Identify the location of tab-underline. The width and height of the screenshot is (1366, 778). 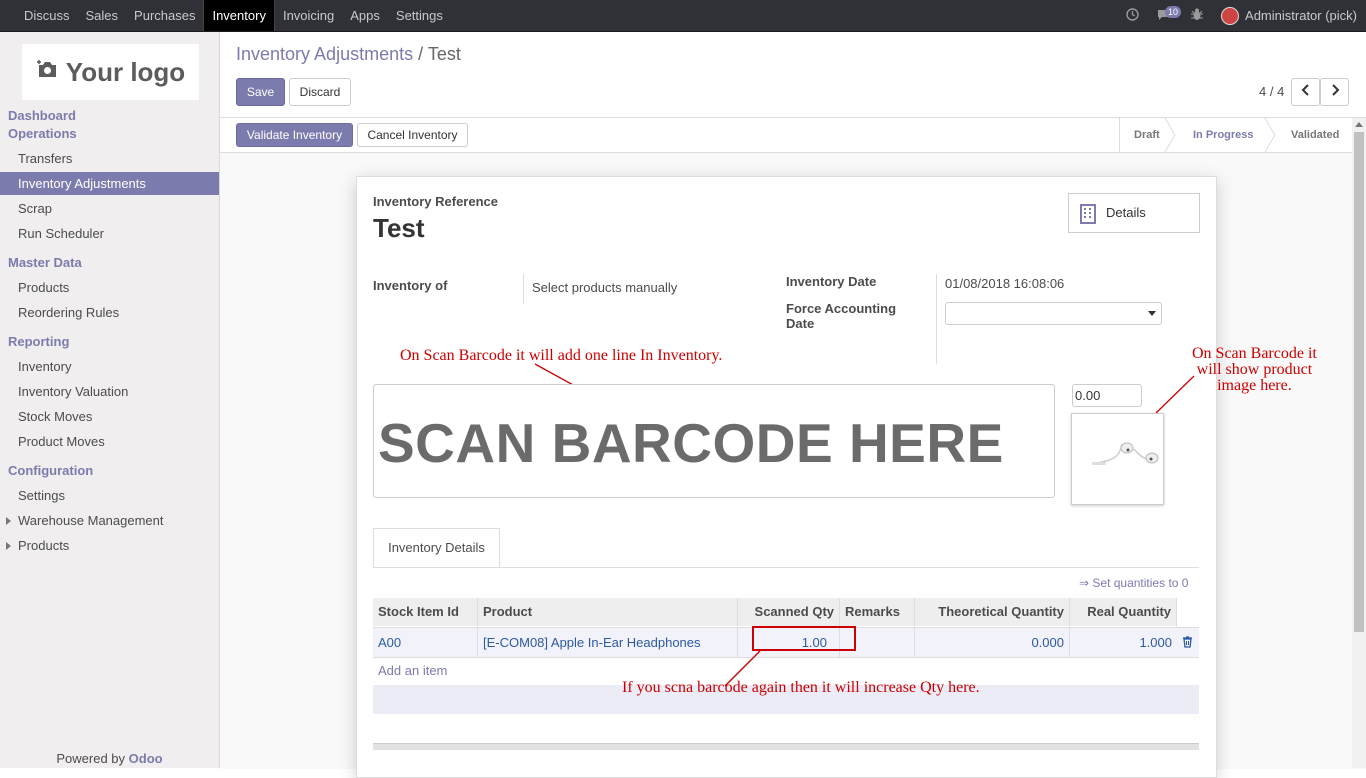
(786, 567).